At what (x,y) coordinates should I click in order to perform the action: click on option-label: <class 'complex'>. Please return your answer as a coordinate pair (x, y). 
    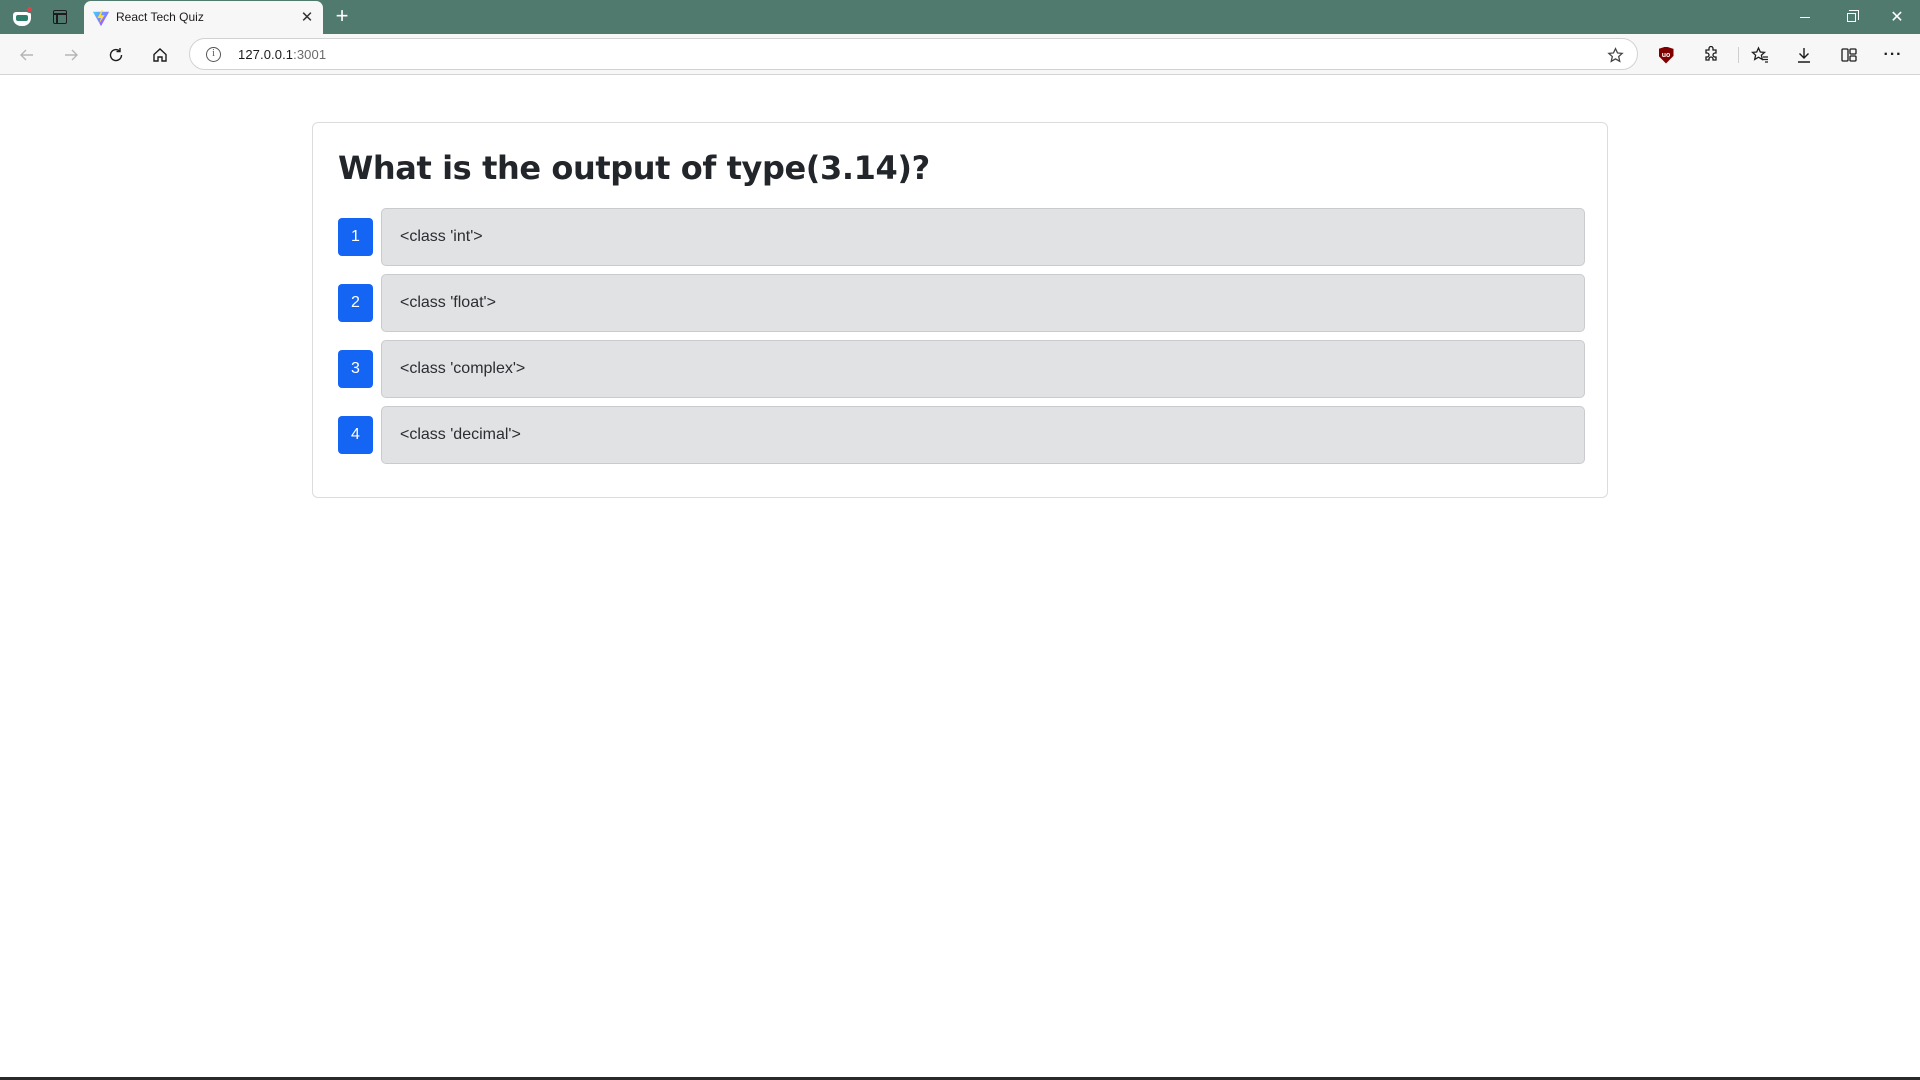
    Looking at the image, I should click on (463, 368).